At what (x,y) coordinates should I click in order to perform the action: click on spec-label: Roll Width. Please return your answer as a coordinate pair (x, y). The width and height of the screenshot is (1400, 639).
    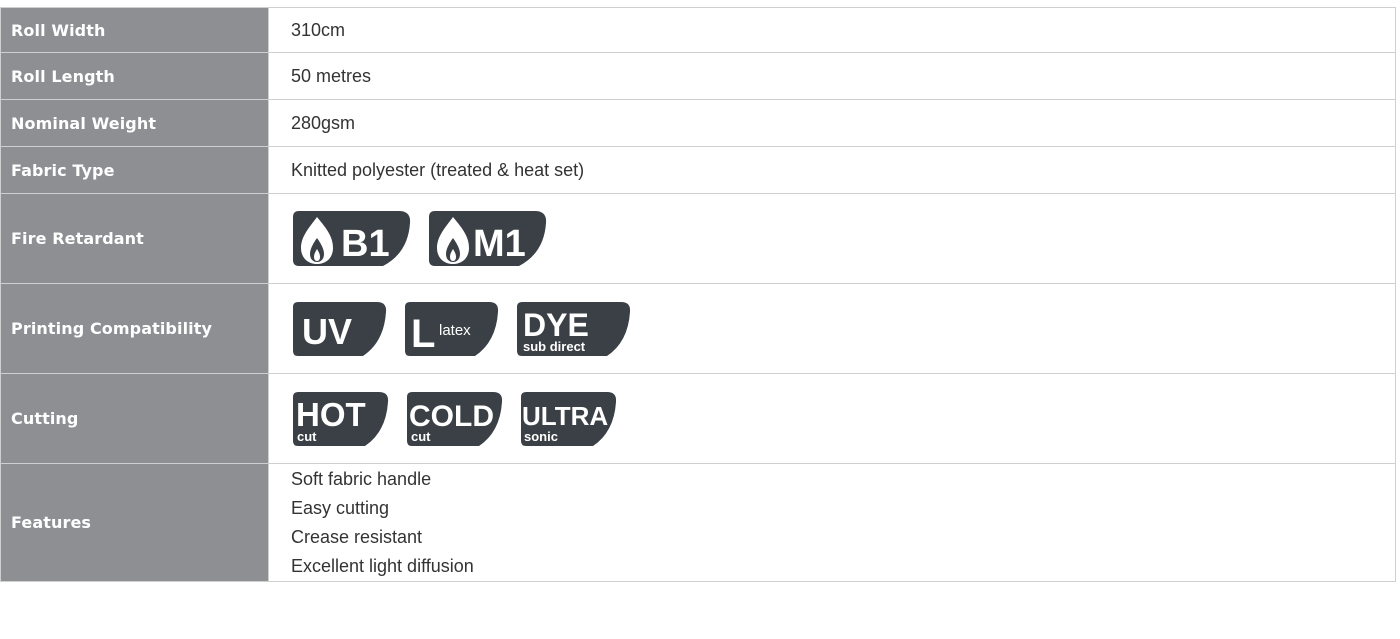
    Looking at the image, I should click on (134, 30).